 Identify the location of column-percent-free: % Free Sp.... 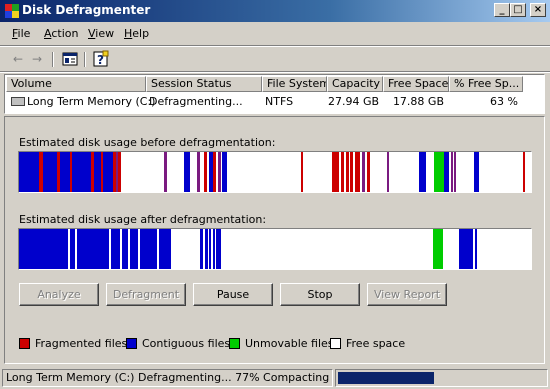
(486, 84).